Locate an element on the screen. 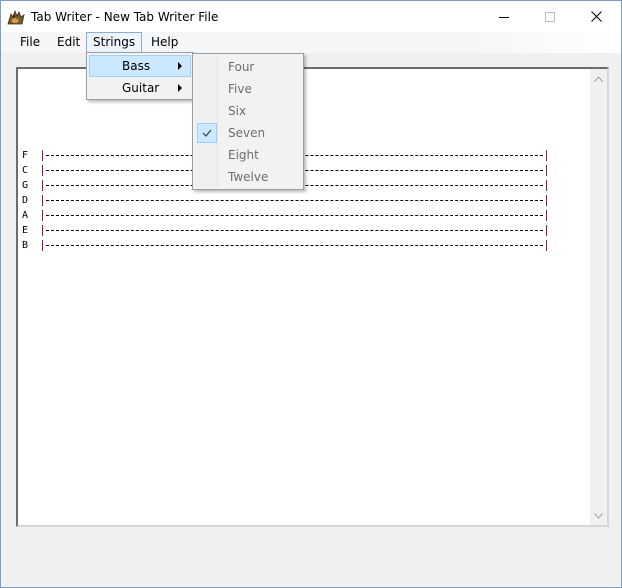  menu-item-seven-label: Seven is located at coordinates (247, 133).